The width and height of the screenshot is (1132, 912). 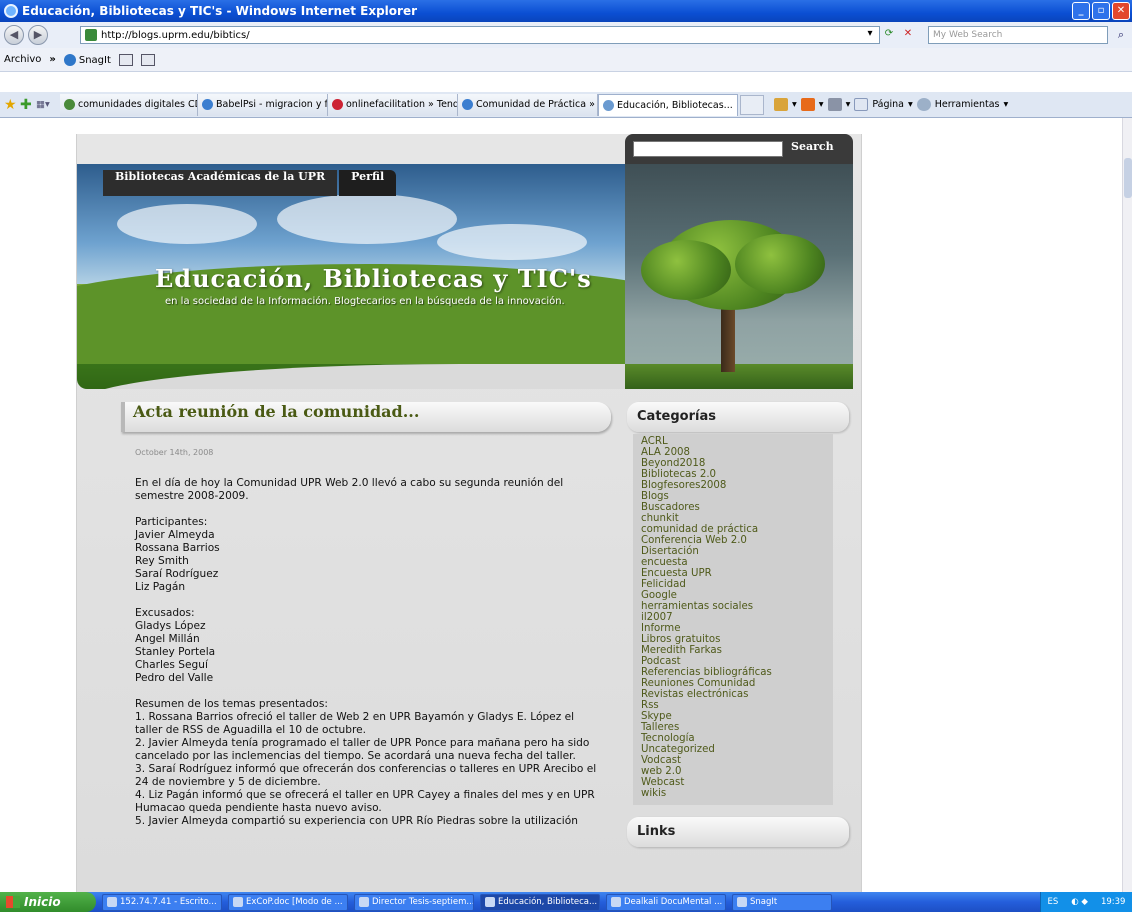 I want to click on category-link: Reuniones Comunidad, so click(x=737, y=683).